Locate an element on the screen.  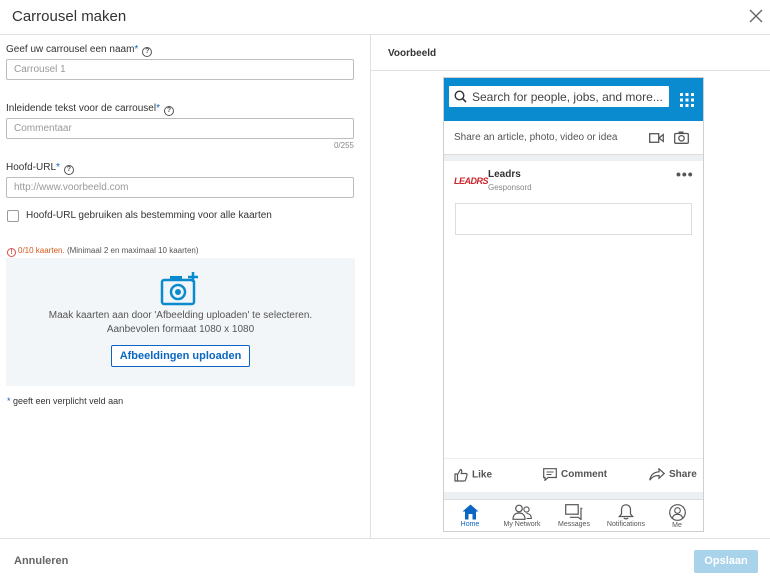
upload-format-hint: Aanbevolen formaat 1080 x 1080 is located at coordinates (180, 329).